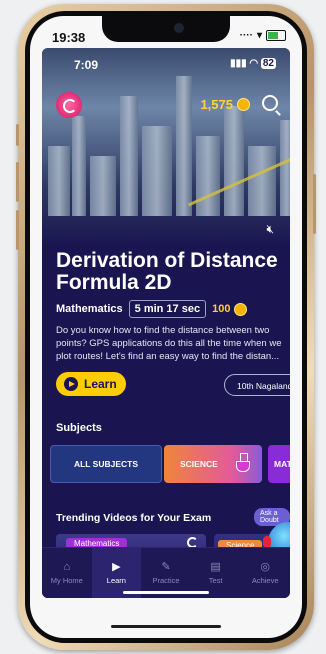 The height and width of the screenshot is (654, 326). What do you see at coordinates (106, 464) in the screenshot?
I see `subject-chip-all: ALL SUBJECTS` at bounding box center [106, 464].